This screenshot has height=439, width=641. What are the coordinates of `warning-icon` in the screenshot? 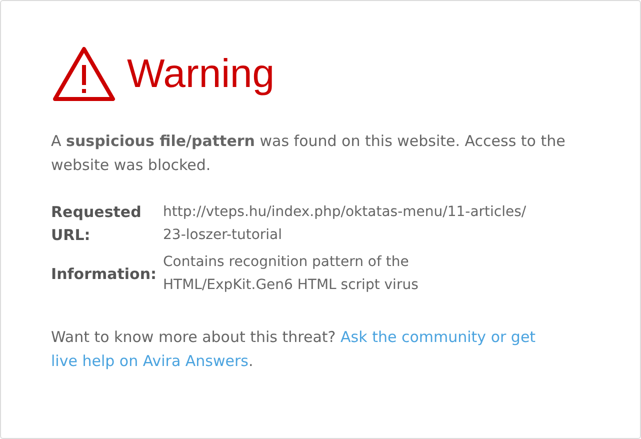 It's located at (84, 74).